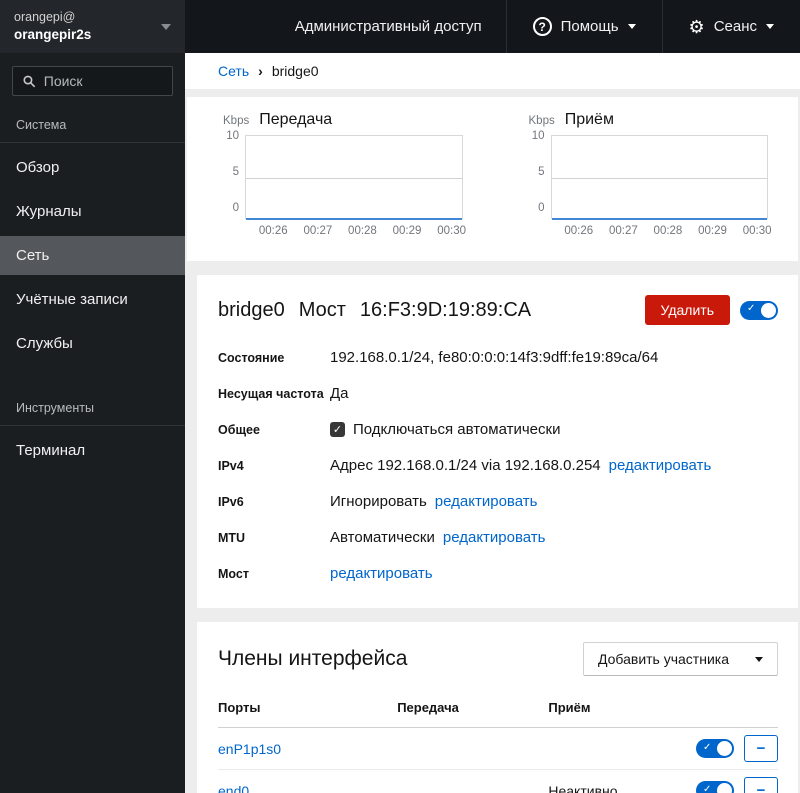 The height and width of the screenshot is (793, 800). I want to click on help-menu: ? Помощь, so click(583, 26).